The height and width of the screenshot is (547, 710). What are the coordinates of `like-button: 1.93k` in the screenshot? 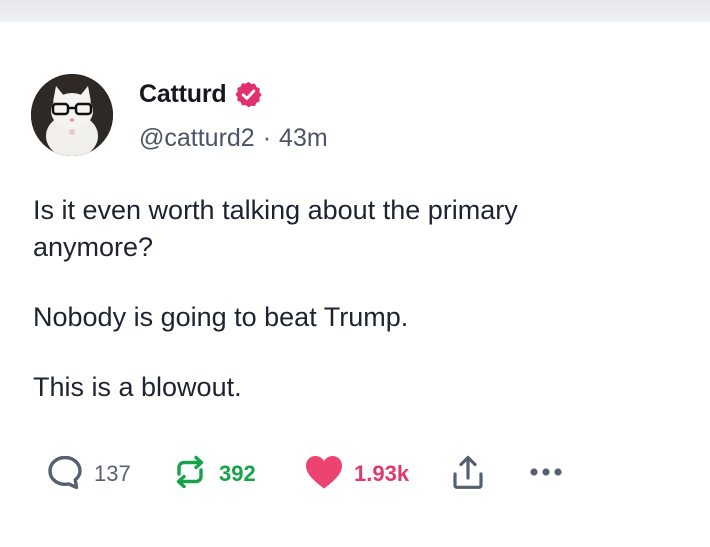 It's located at (356, 474).